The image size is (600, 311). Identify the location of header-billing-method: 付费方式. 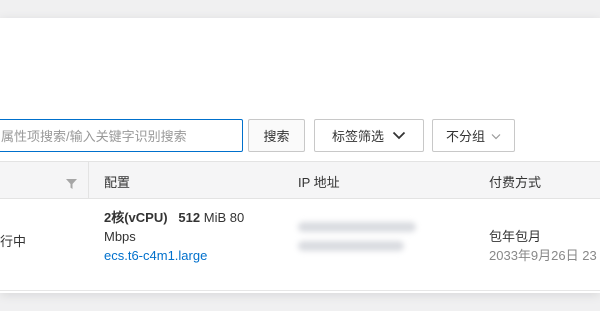
(515, 182).